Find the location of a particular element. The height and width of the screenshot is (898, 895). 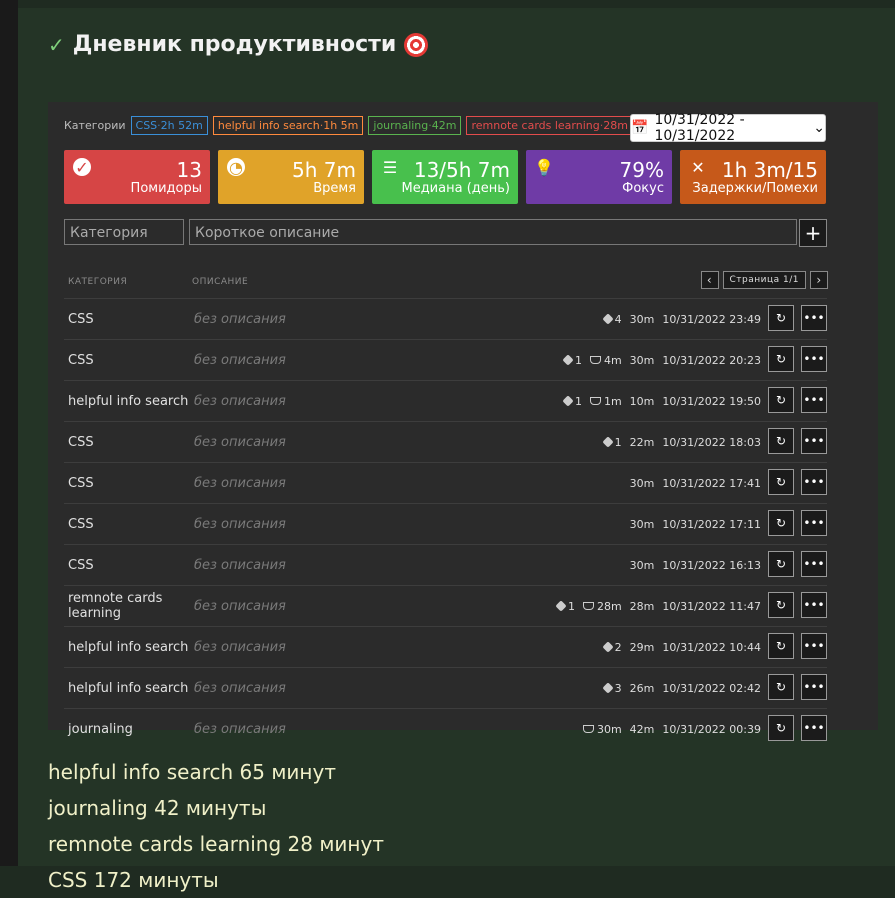

prev-page-button: ‹ is located at coordinates (709, 280).